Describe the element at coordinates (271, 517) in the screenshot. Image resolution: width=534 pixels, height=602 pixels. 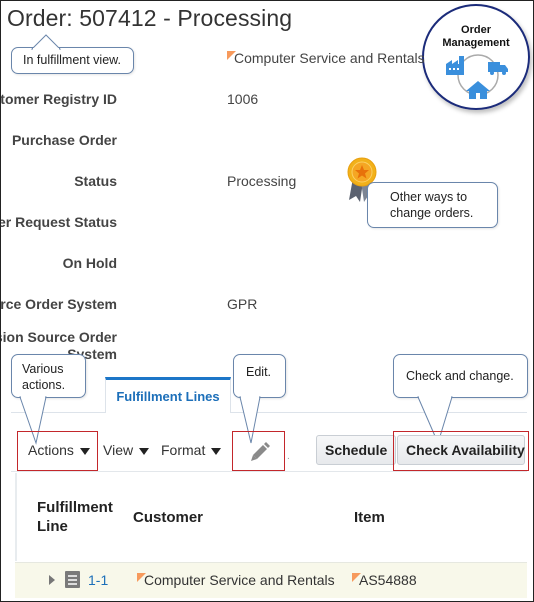
I see `table-header: Fulfillment Line Customer Item` at that location.